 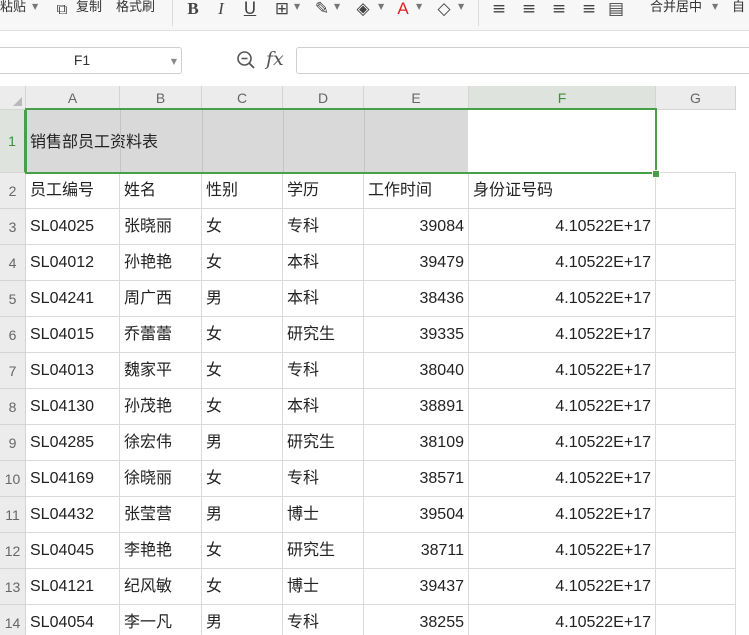 I want to click on row-header-14: 14, so click(x=13, y=620).